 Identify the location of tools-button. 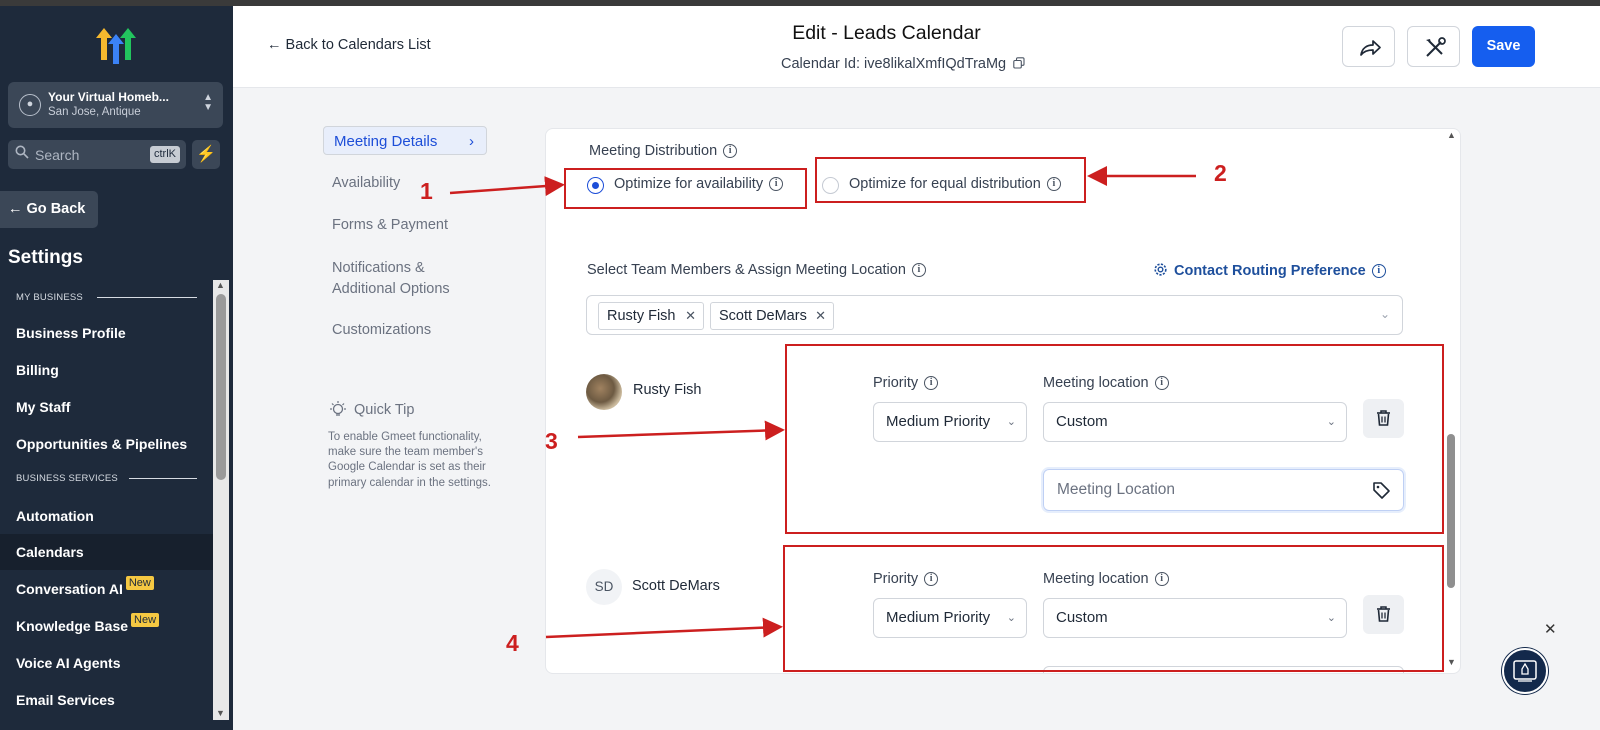
(1433, 46).